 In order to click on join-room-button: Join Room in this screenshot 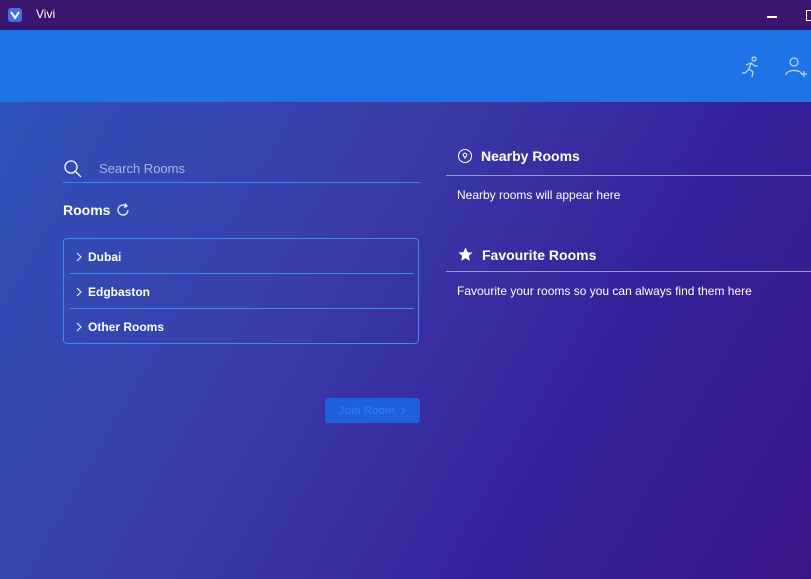, I will do `click(372, 410)`.